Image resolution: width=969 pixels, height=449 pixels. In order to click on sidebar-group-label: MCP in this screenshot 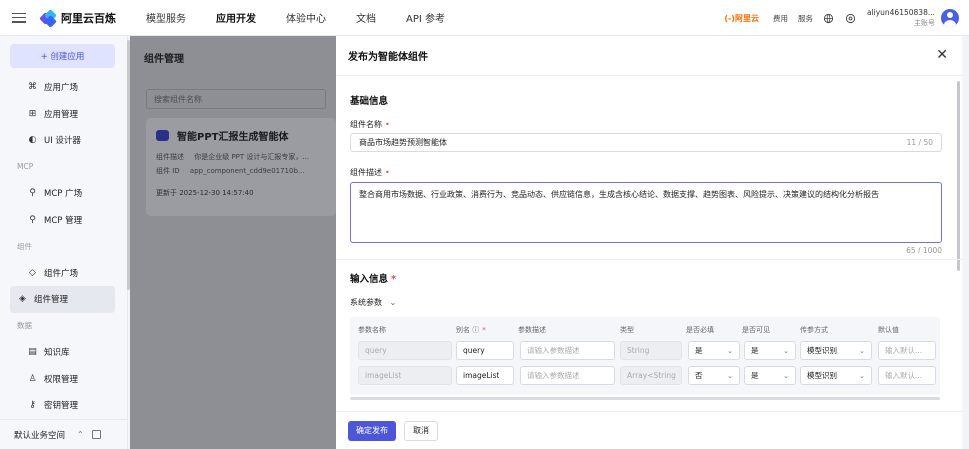, I will do `click(25, 167)`.